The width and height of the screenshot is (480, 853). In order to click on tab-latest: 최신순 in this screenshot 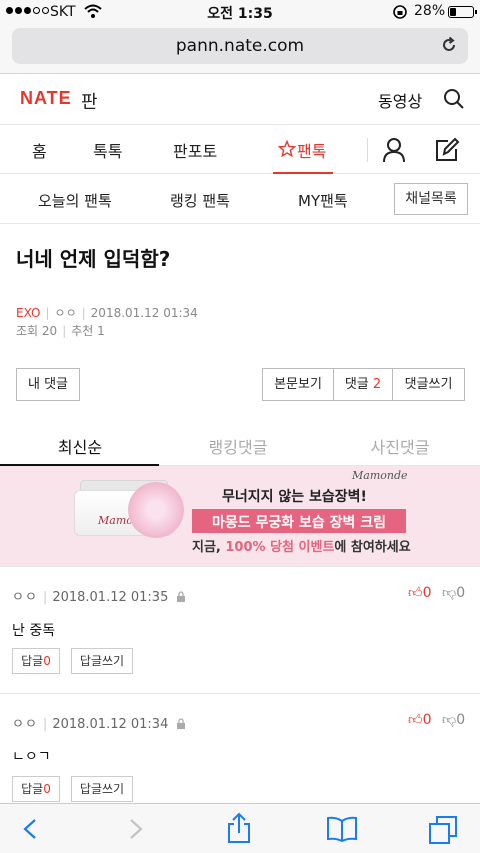, I will do `click(80, 446)`.